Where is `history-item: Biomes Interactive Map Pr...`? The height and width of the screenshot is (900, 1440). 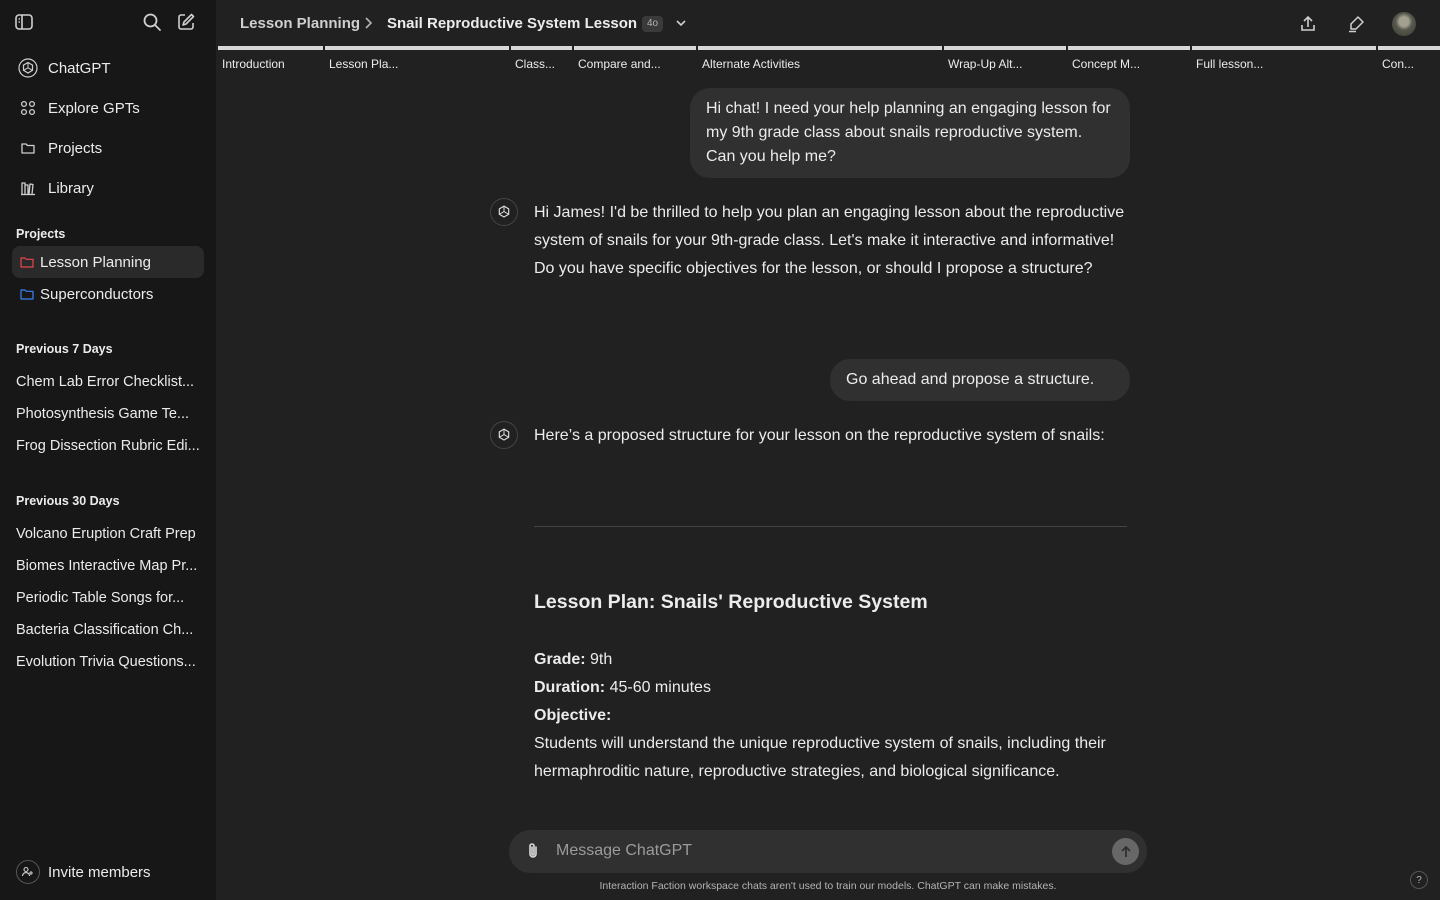
history-item: Biomes Interactive Map Pr... is located at coordinates (110, 566).